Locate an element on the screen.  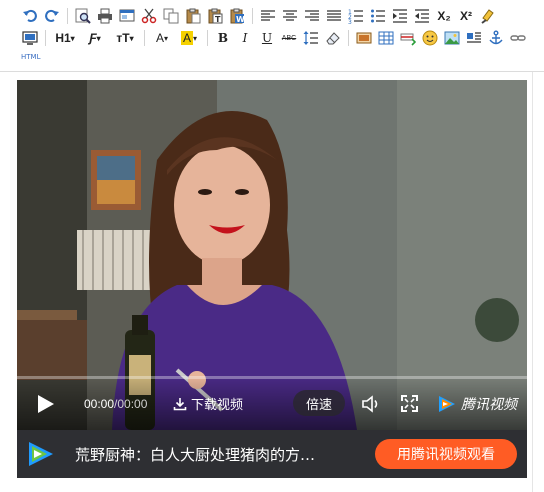
underline-icon: U is located at coordinates (267, 38).